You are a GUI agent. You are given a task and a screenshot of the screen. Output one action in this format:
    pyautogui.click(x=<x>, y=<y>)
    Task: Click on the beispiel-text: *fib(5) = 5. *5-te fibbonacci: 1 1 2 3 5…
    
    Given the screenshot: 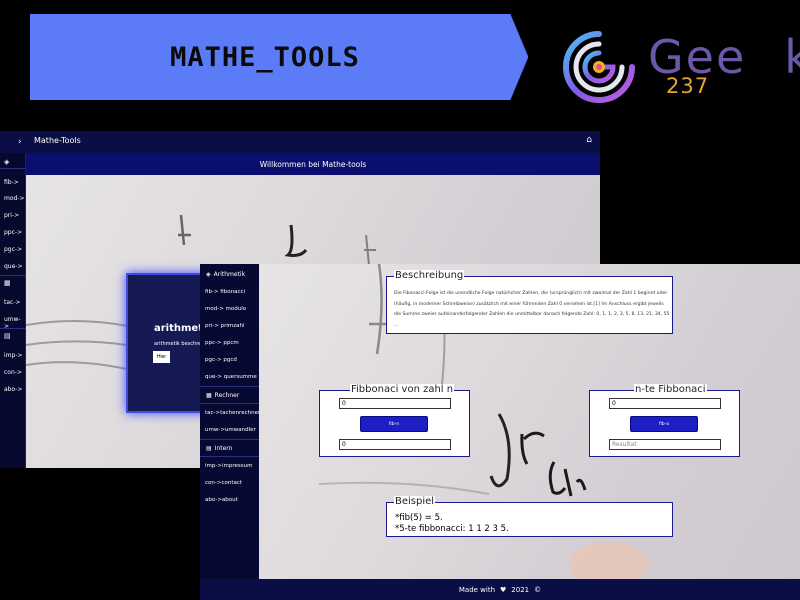 What is the action you would take?
    pyautogui.click(x=452, y=524)
    